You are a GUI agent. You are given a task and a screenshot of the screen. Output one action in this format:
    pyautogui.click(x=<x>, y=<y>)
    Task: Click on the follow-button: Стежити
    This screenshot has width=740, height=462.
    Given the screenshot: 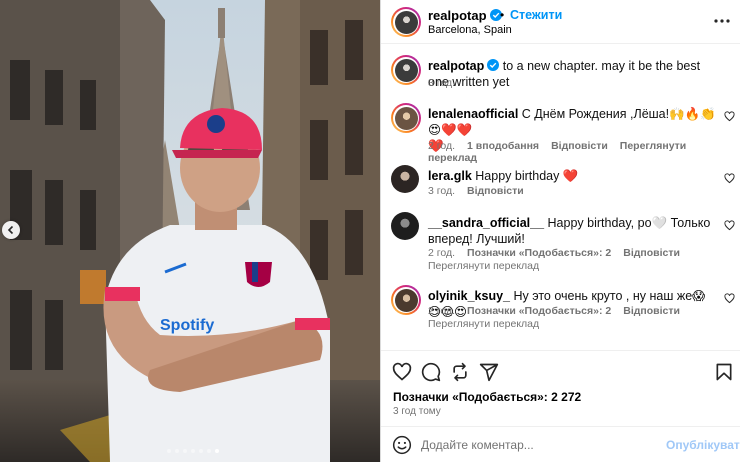 What is the action you would take?
    pyautogui.click(x=536, y=15)
    